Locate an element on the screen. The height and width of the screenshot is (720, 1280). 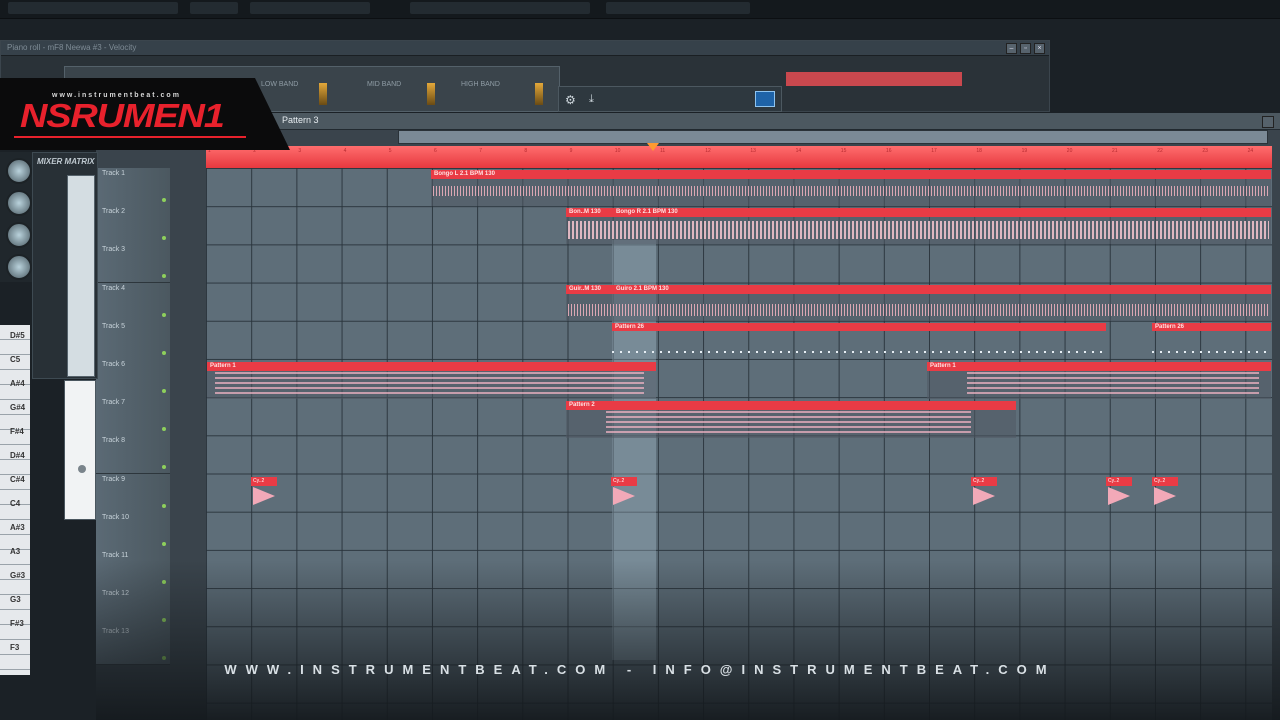
side-panel is located at coordinates (80, 450).